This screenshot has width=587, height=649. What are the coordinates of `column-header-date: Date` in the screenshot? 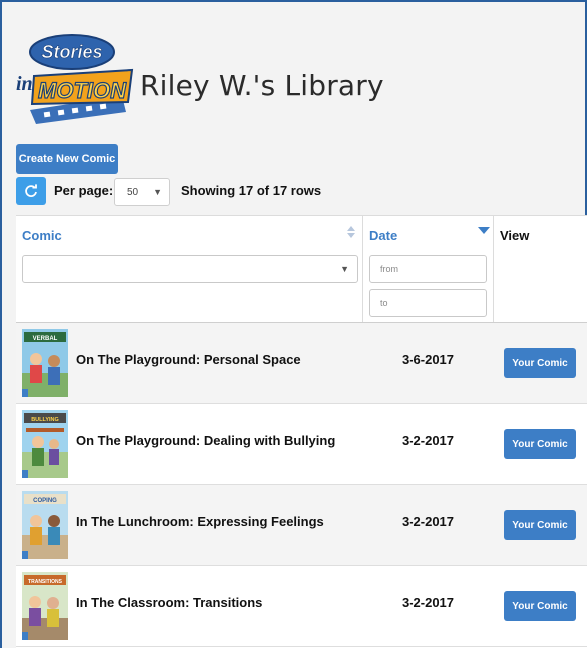 It's located at (383, 235).